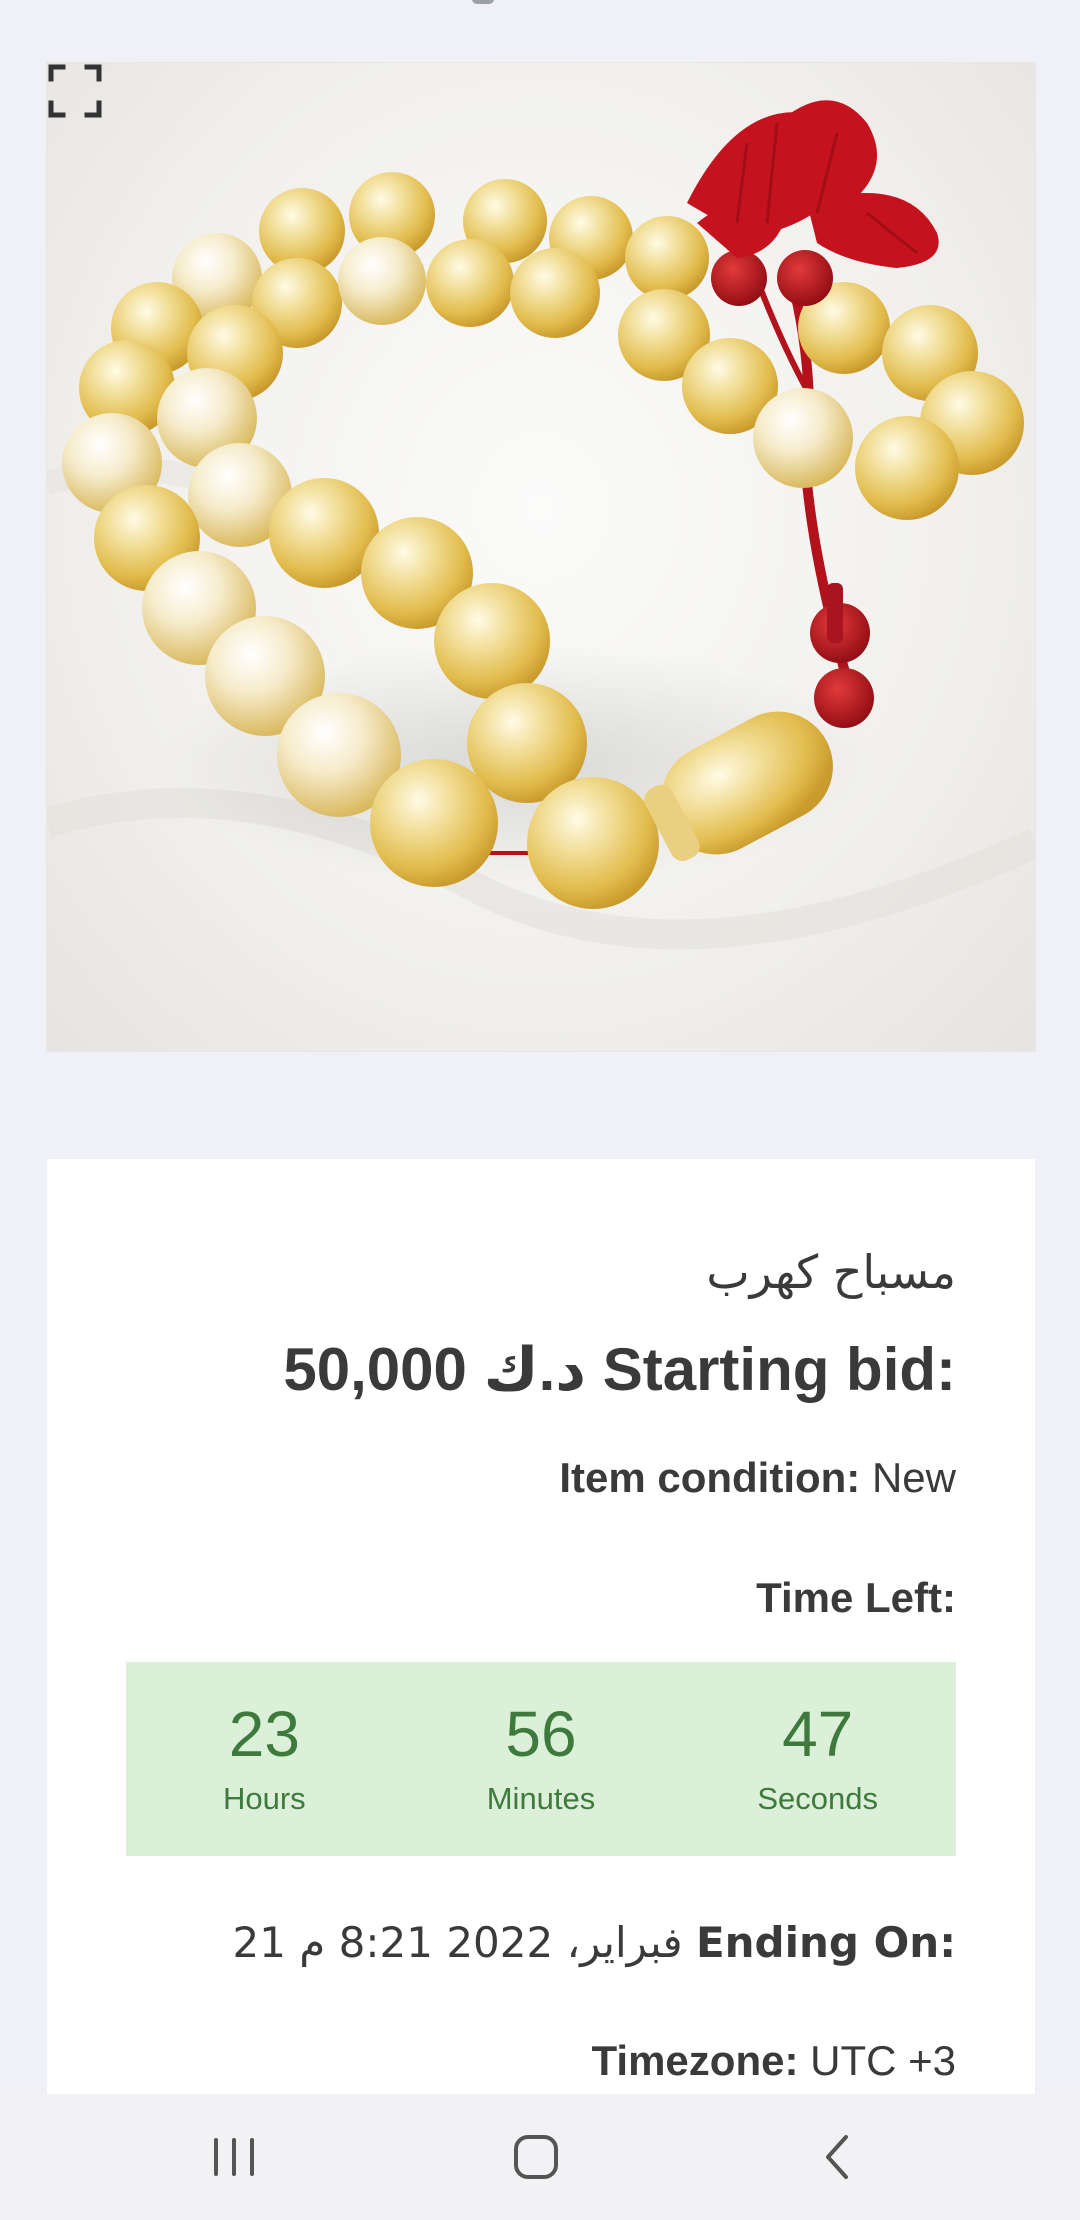 The width and height of the screenshot is (1080, 2220). What do you see at coordinates (856, 1597) in the screenshot?
I see `time-left-label: Time Left:` at bounding box center [856, 1597].